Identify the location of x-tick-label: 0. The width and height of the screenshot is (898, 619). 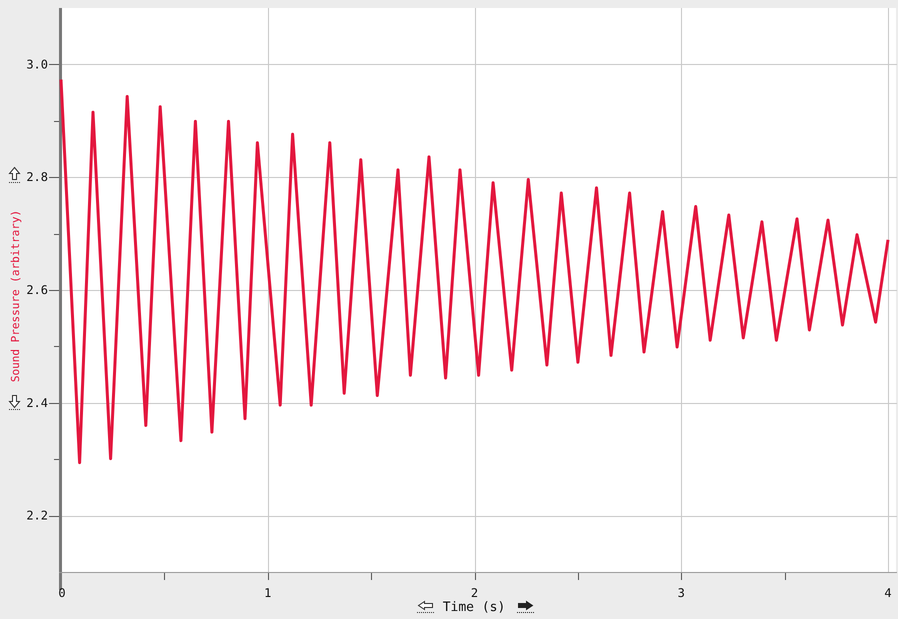
(62, 593).